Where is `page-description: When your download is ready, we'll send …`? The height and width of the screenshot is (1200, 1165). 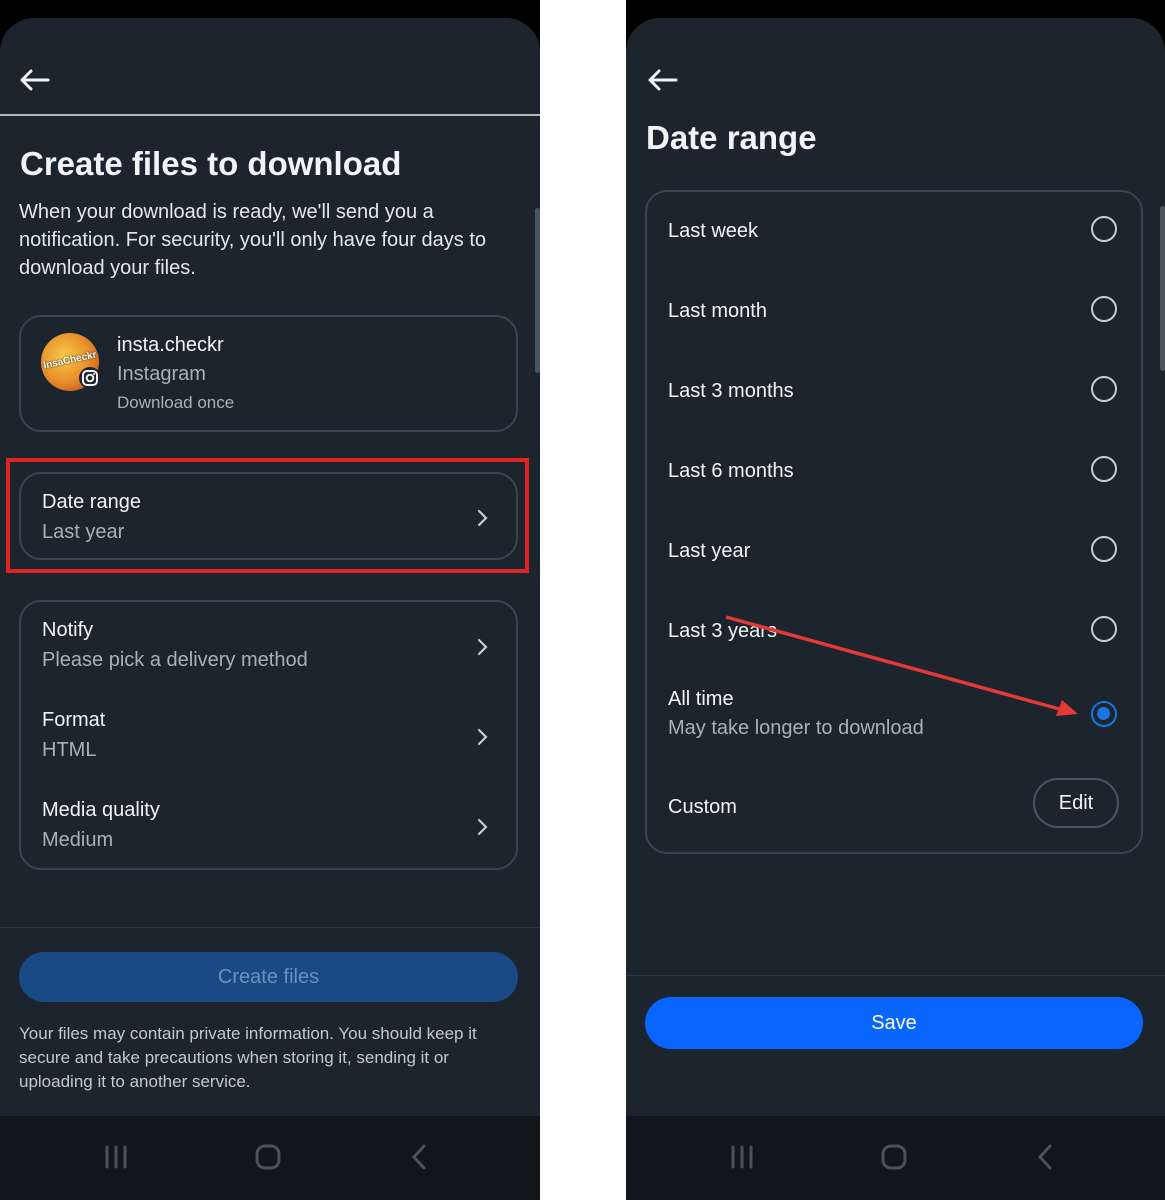 page-description: When your download is ready, we'll send … is located at coordinates (253, 240).